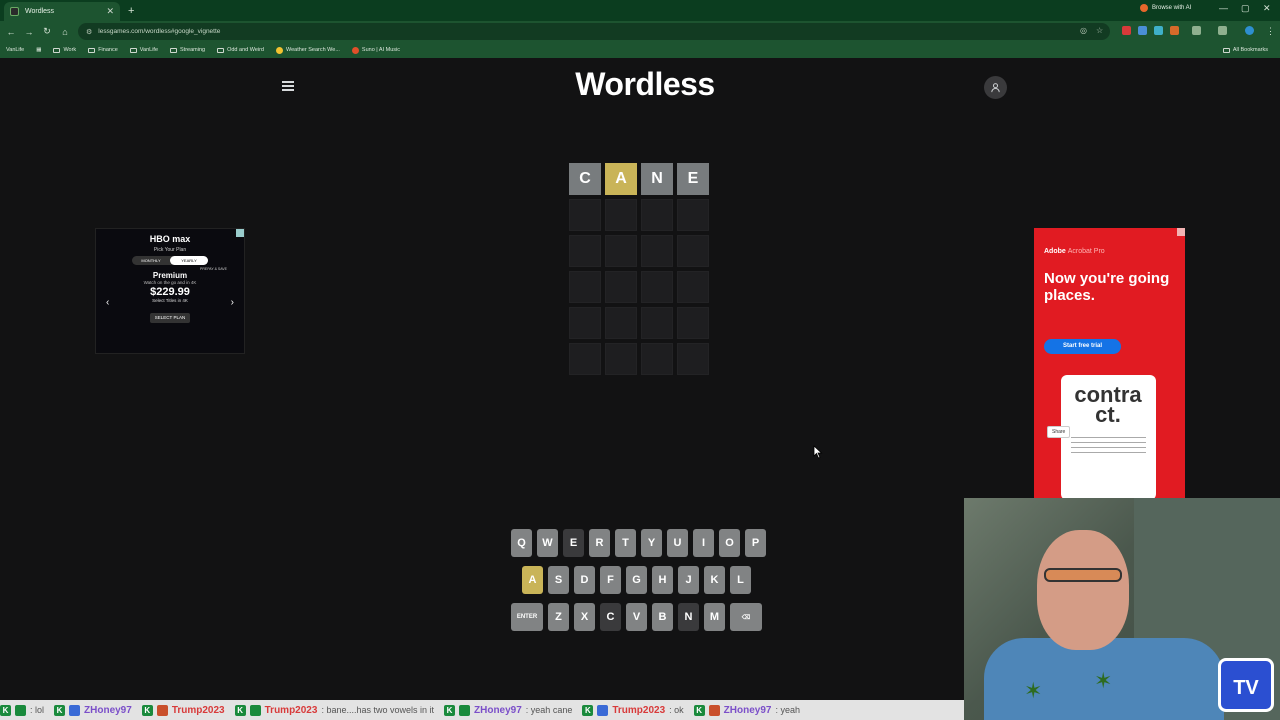  I want to click on chevron-right-icon: ›, so click(232, 302).